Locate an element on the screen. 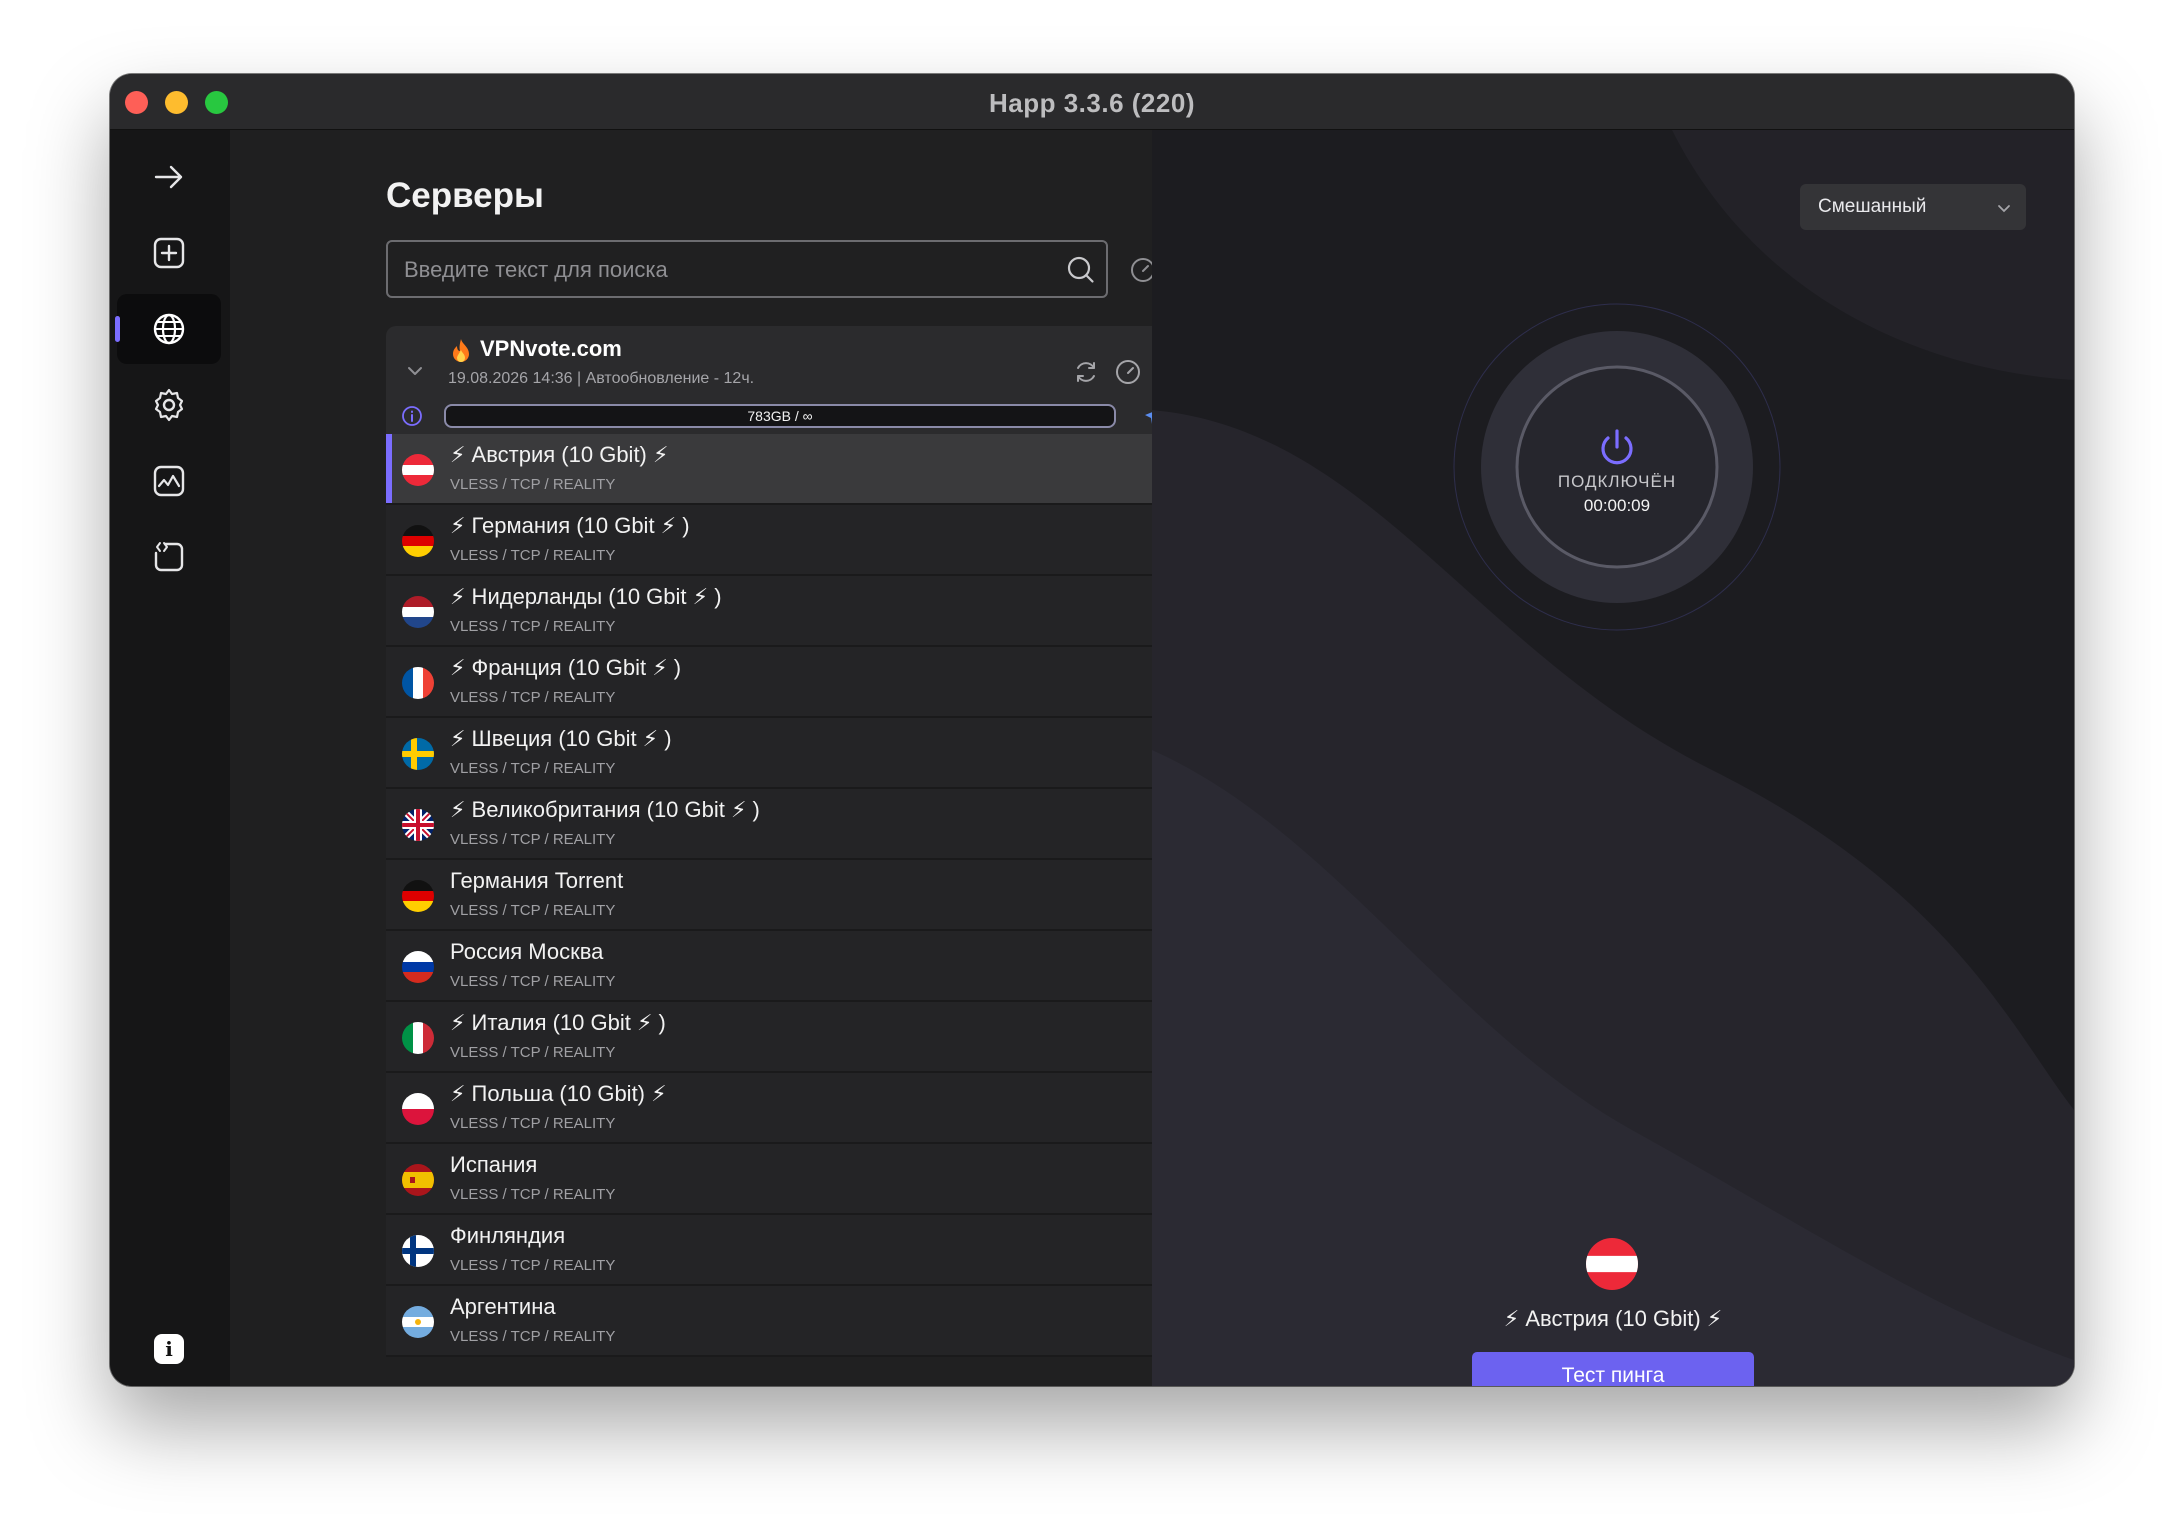 The width and height of the screenshot is (2184, 1532). spain-flag-icon is located at coordinates (418, 1180).